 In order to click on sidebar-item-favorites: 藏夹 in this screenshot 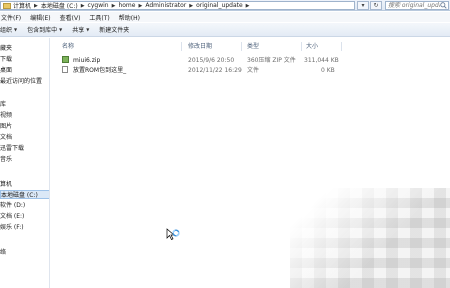, I will do `click(24, 48)`.